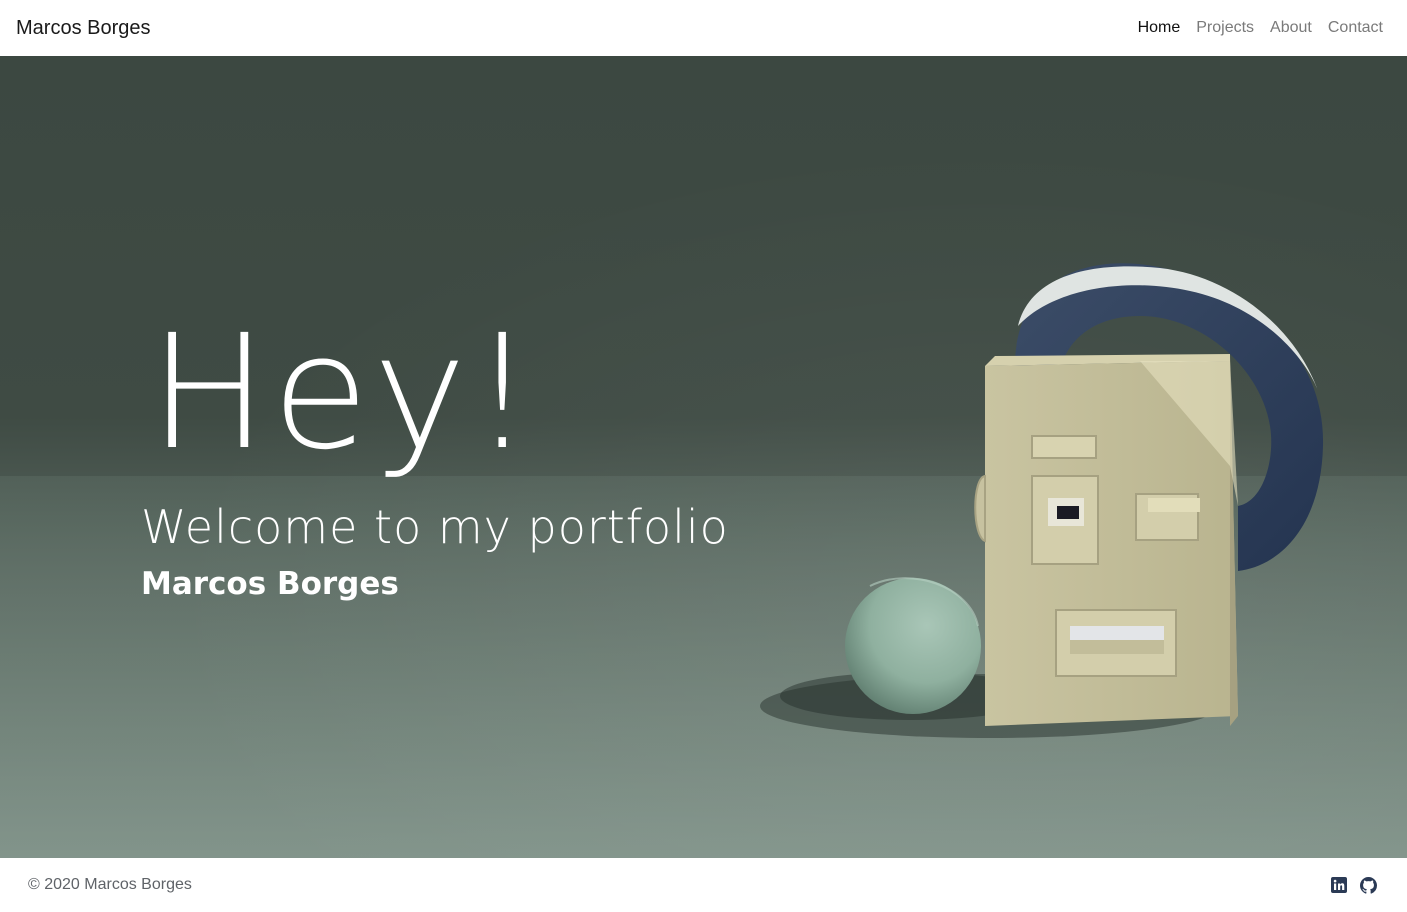 Image resolution: width=1407 pixels, height=912 pixels. I want to click on social-links, so click(1354, 885).